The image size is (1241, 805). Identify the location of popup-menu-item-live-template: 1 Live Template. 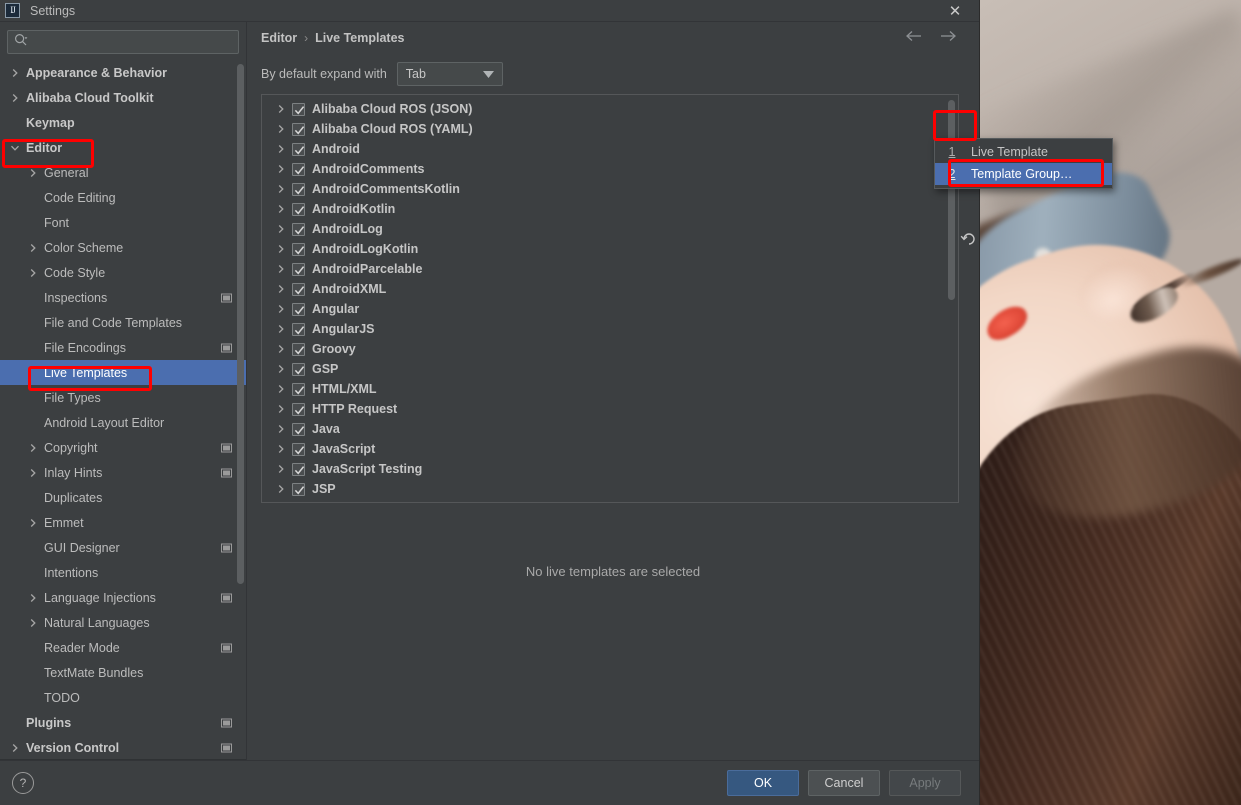
(1023, 152).